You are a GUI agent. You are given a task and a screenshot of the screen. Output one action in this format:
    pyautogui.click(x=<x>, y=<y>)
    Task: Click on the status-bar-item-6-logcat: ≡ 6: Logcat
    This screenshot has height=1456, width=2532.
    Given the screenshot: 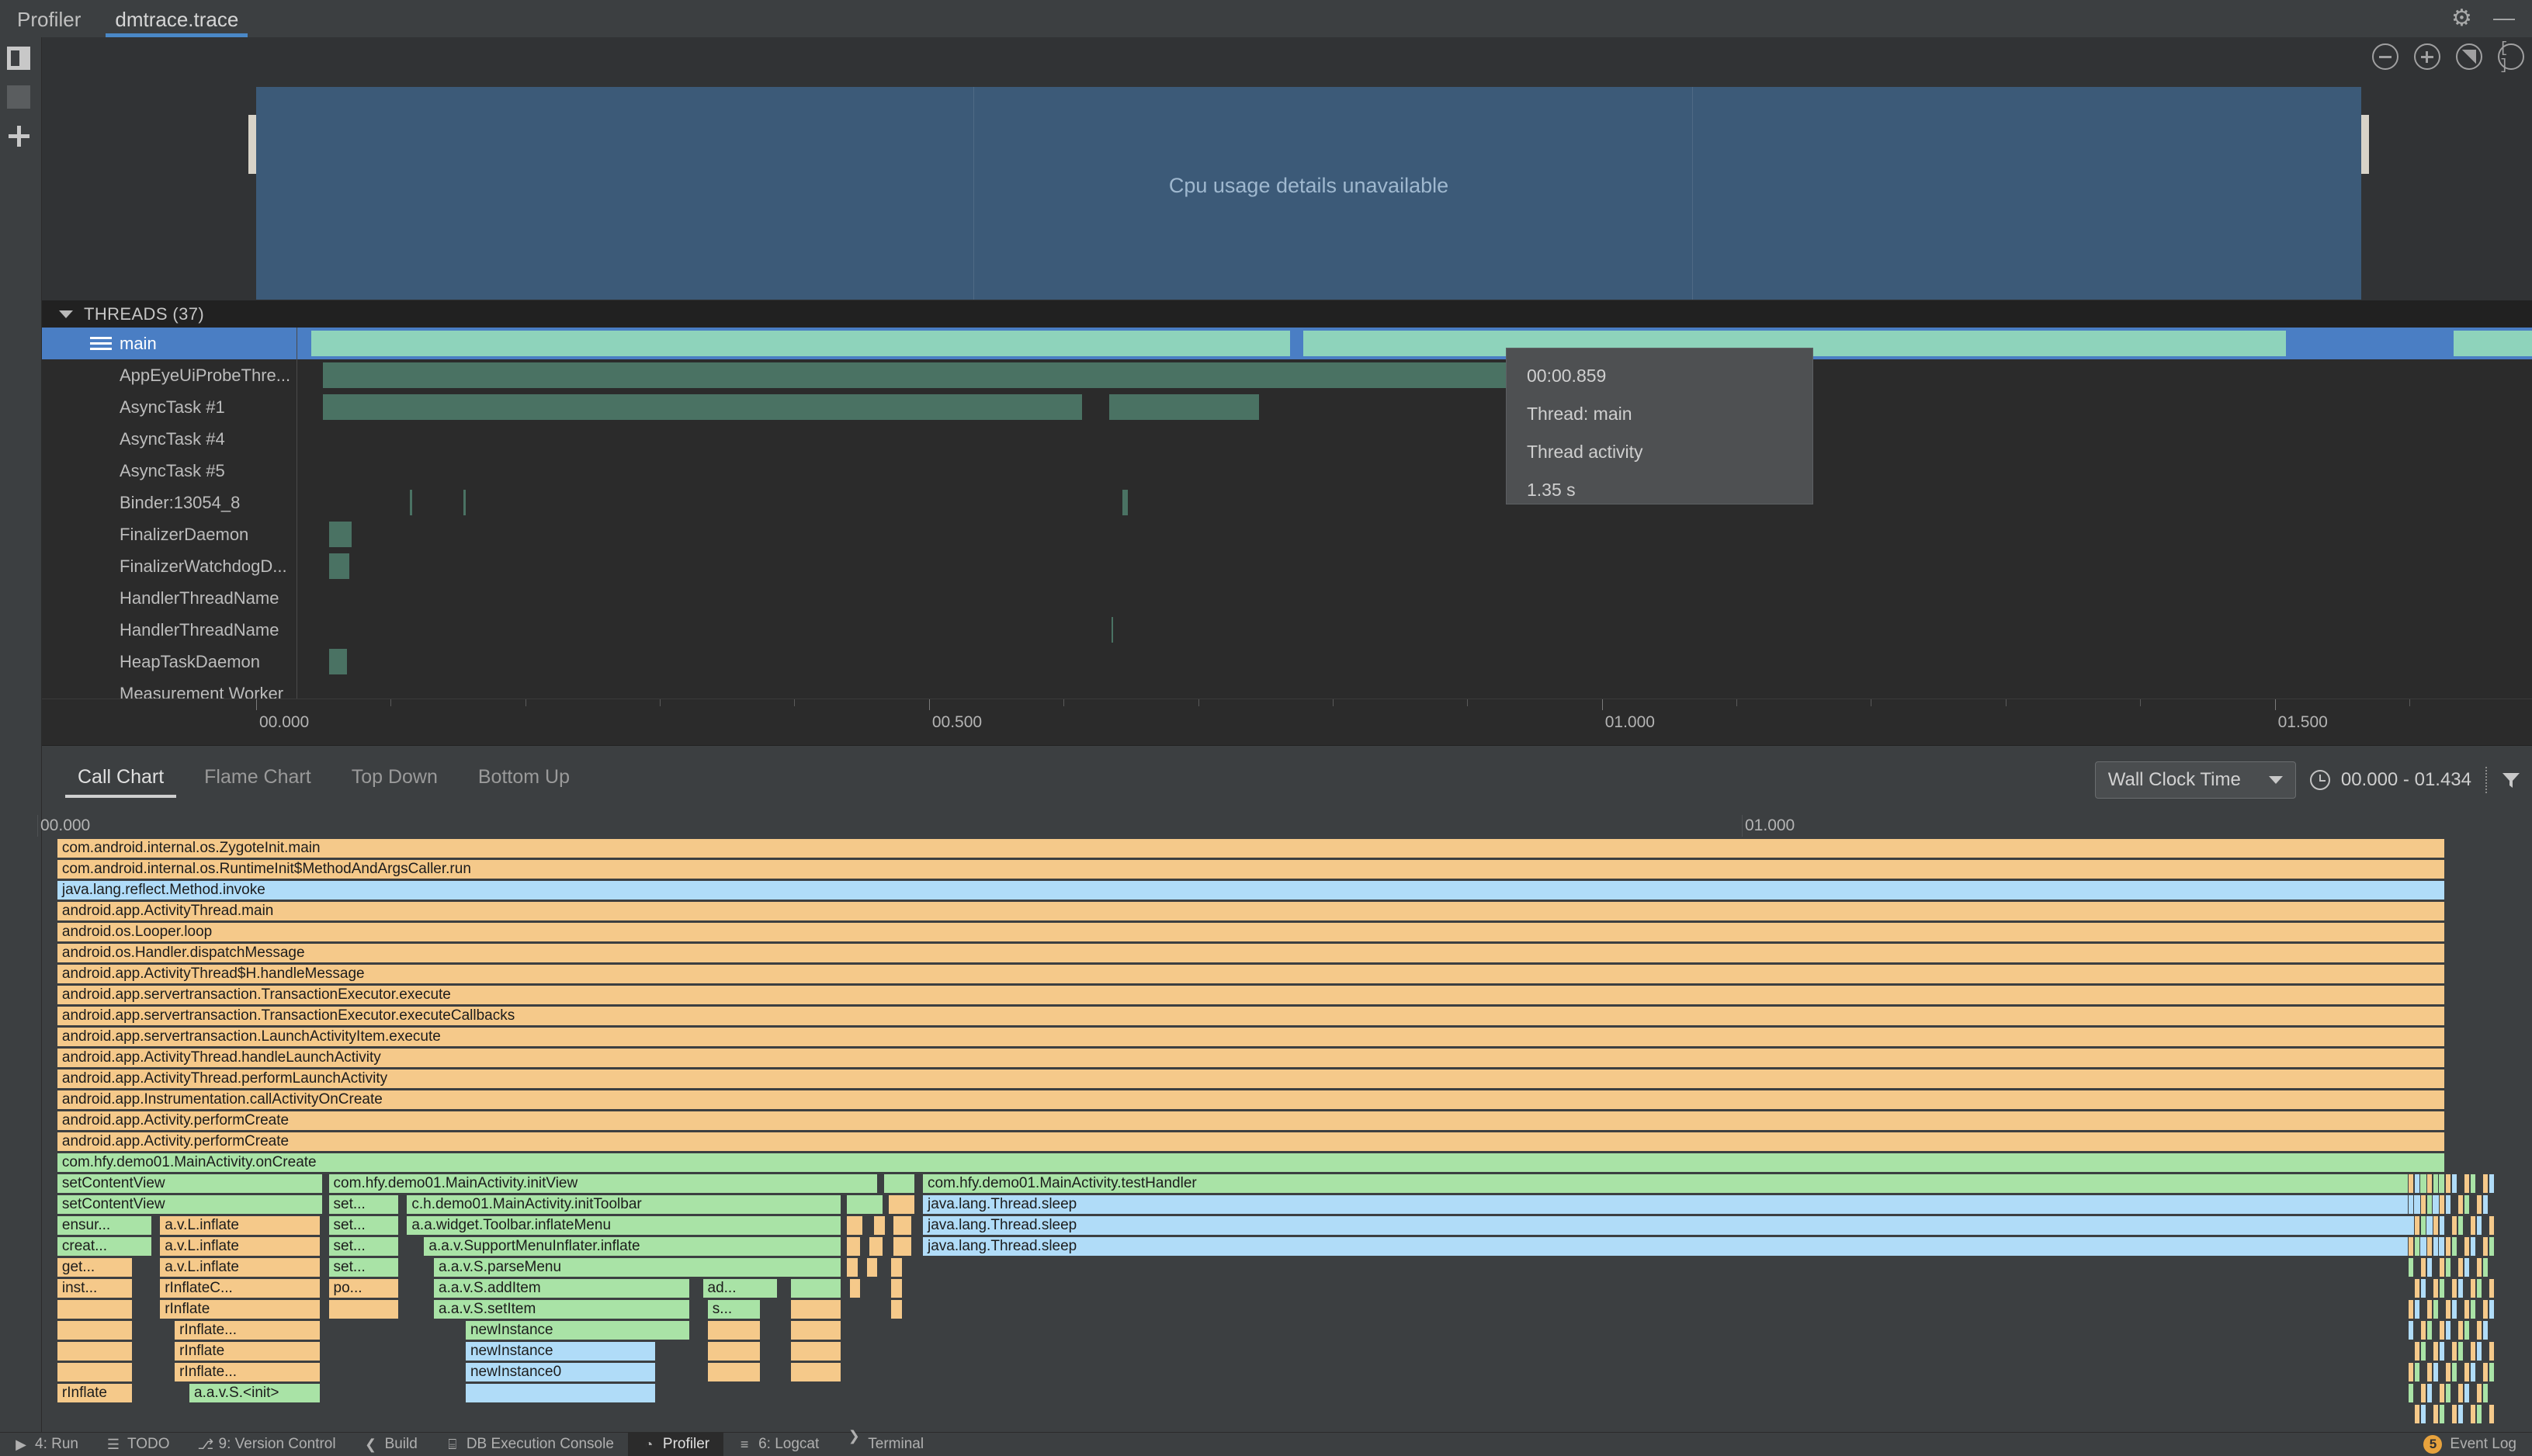 What is the action you would take?
    pyautogui.click(x=778, y=1444)
    